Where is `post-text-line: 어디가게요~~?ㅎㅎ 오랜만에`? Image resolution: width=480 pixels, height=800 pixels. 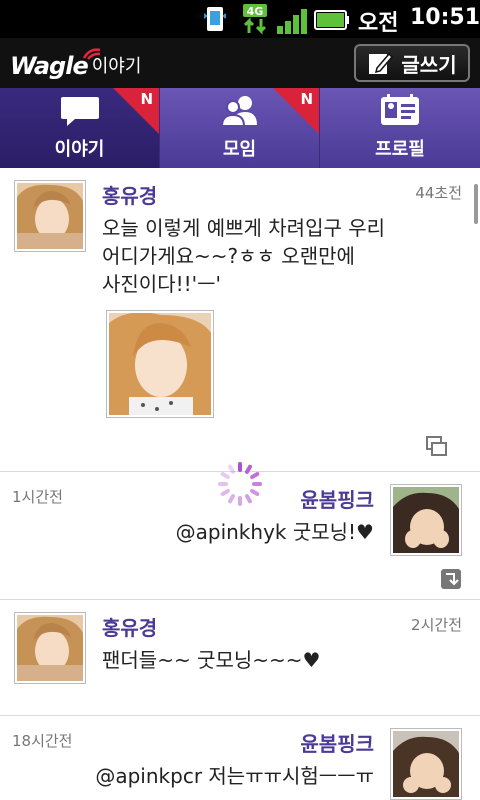
post-text-line: 어디가게요~~?ㅎㅎ 오랜만에 is located at coordinates (228, 256).